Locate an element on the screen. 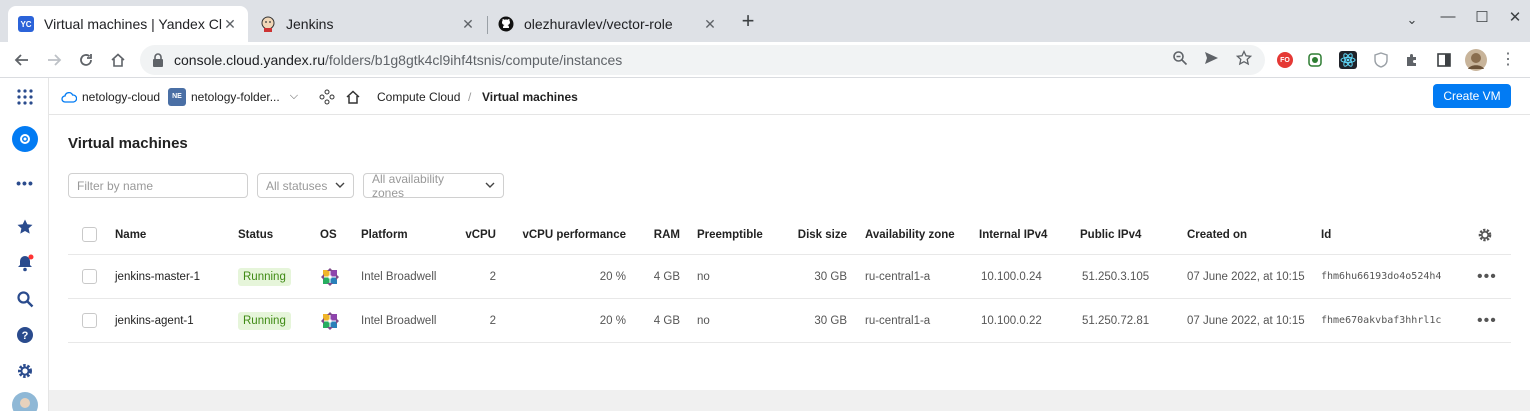  status-badge: Running is located at coordinates (264, 320).